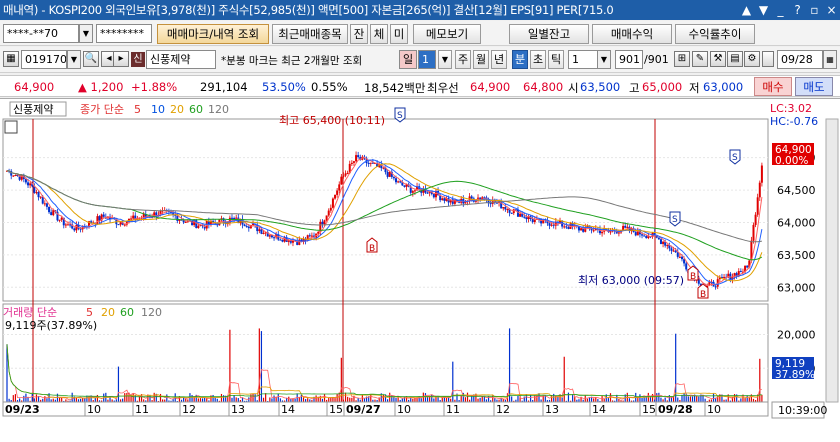 The image size is (840, 442). I want to click on close-icon: ×, so click(831, 10).